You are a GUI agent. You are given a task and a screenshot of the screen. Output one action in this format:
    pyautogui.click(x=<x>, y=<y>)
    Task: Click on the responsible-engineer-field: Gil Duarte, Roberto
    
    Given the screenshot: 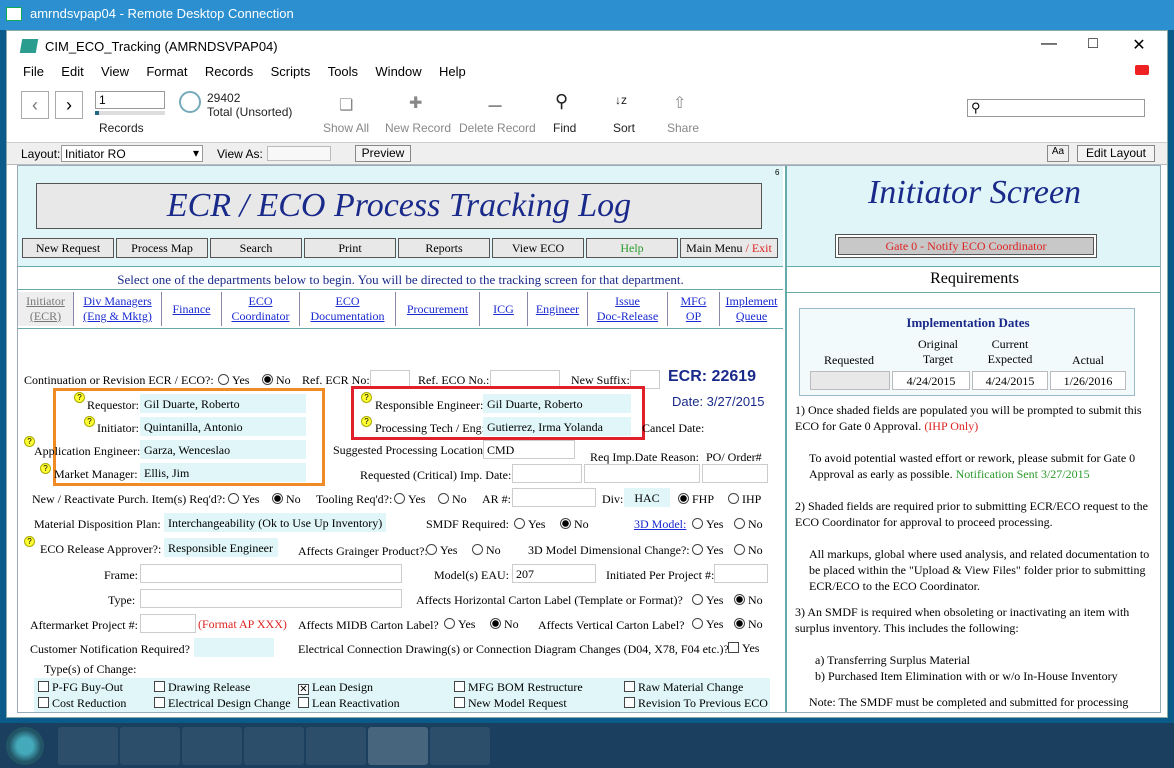 What is the action you would take?
    pyautogui.click(x=557, y=403)
    